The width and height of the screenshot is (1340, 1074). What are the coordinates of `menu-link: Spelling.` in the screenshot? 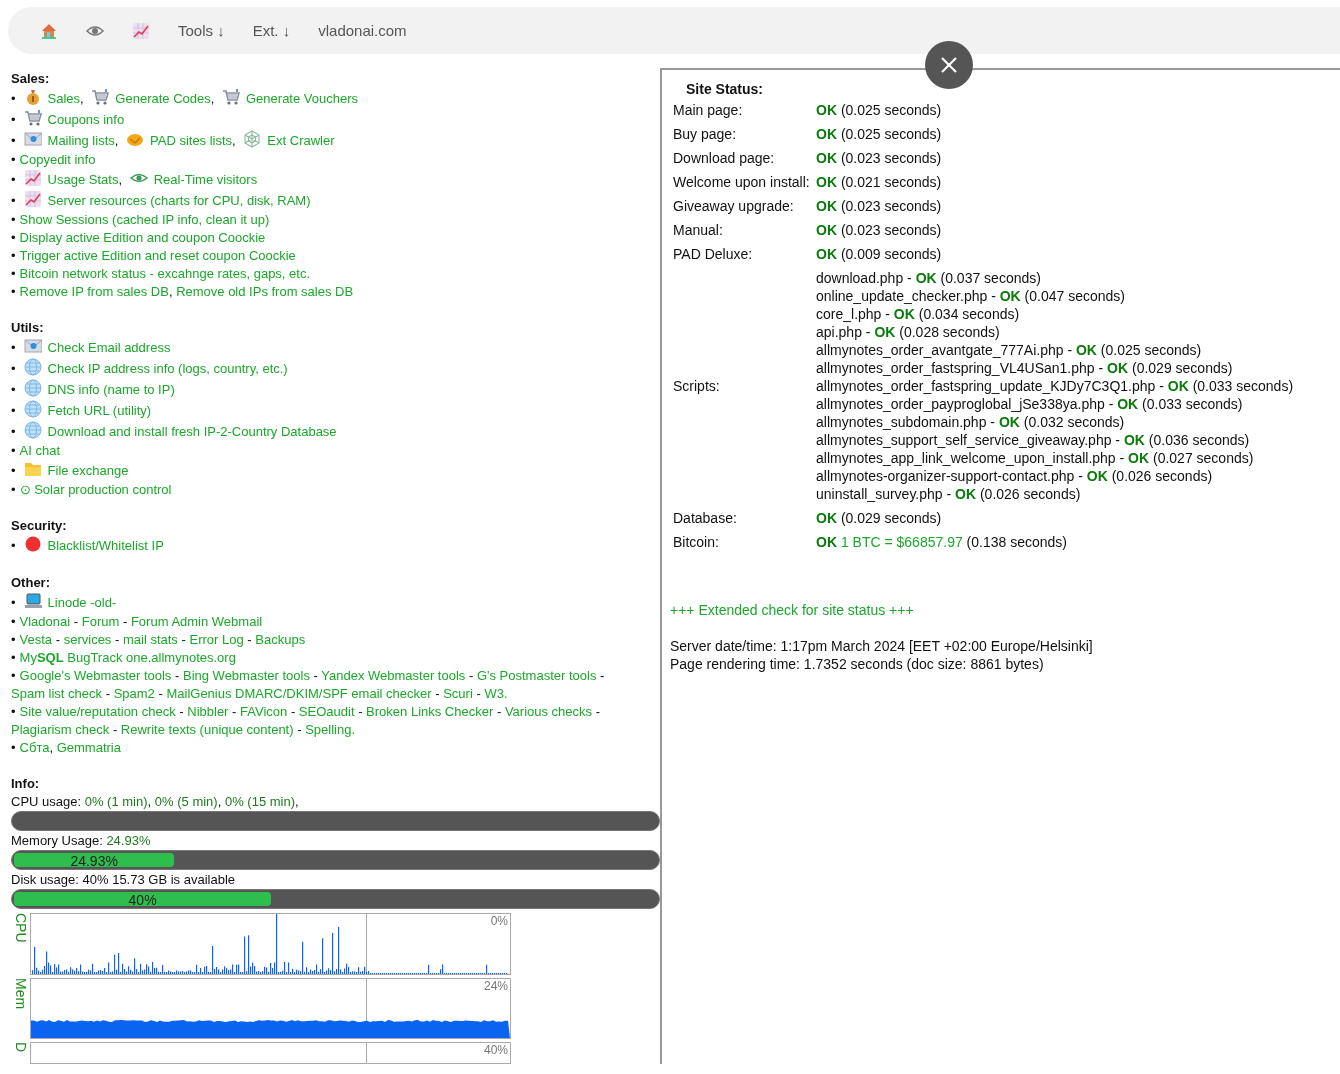 It's located at (330, 729).